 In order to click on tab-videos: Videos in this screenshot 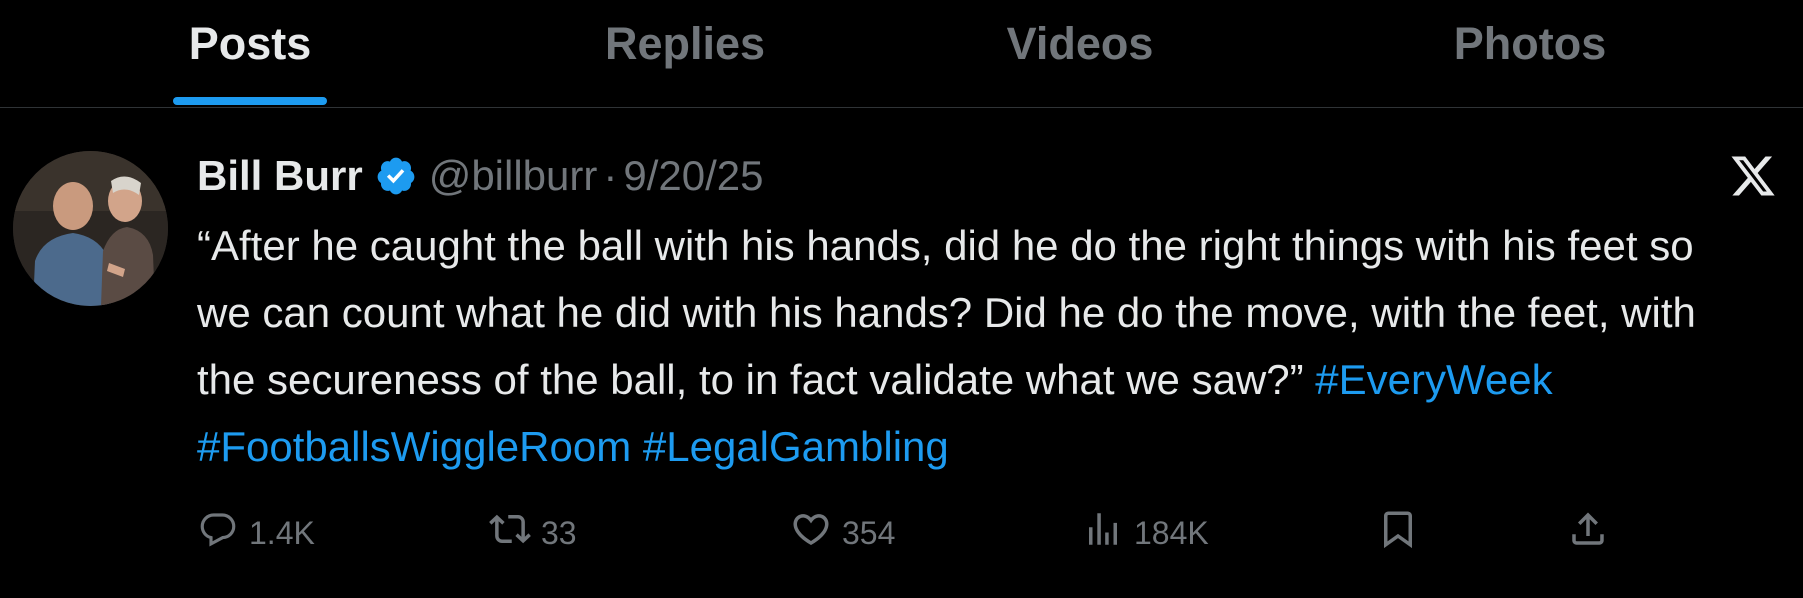, I will do `click(1080, 53)`.